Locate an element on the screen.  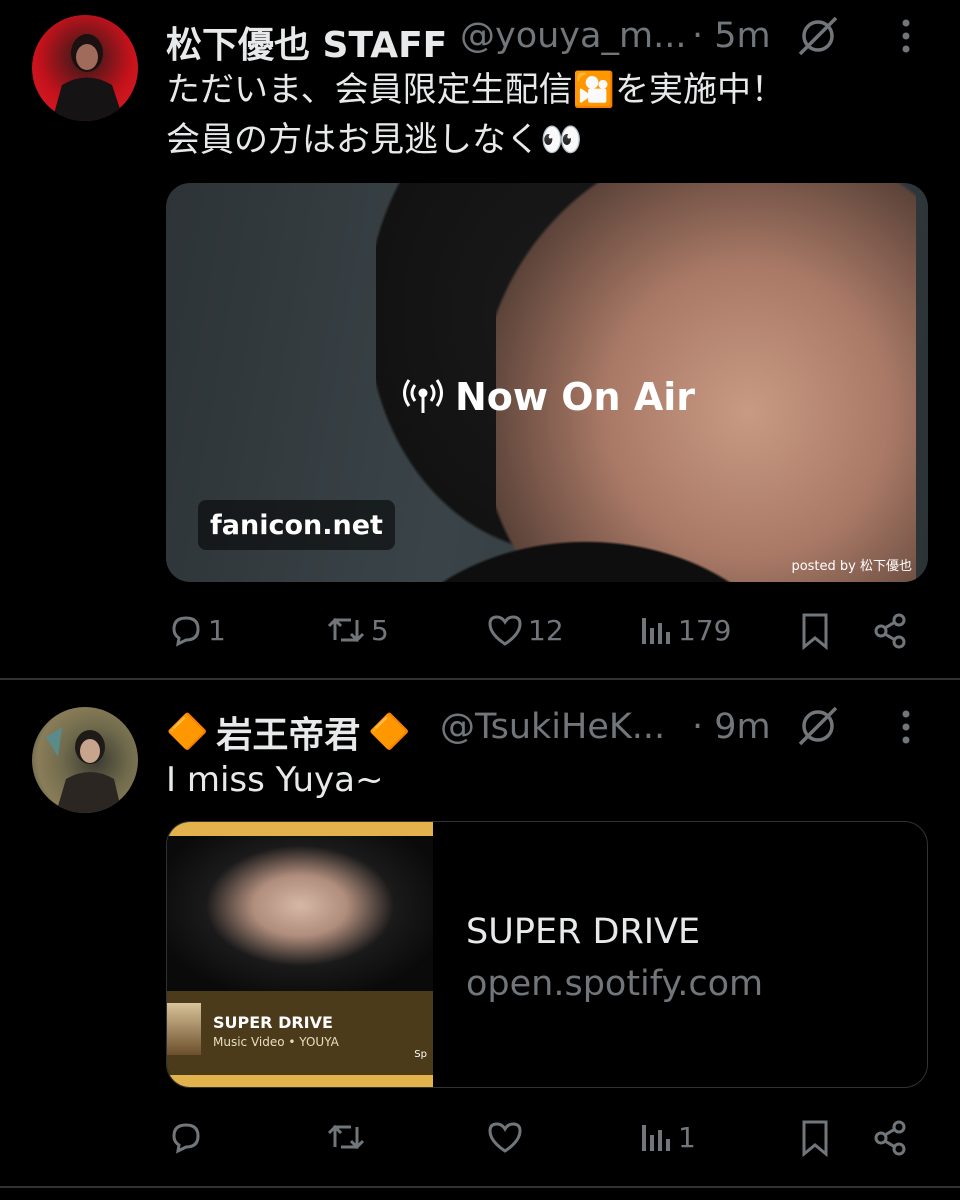
thumbnail-bottom-band is located at coordinates (300, 1081).